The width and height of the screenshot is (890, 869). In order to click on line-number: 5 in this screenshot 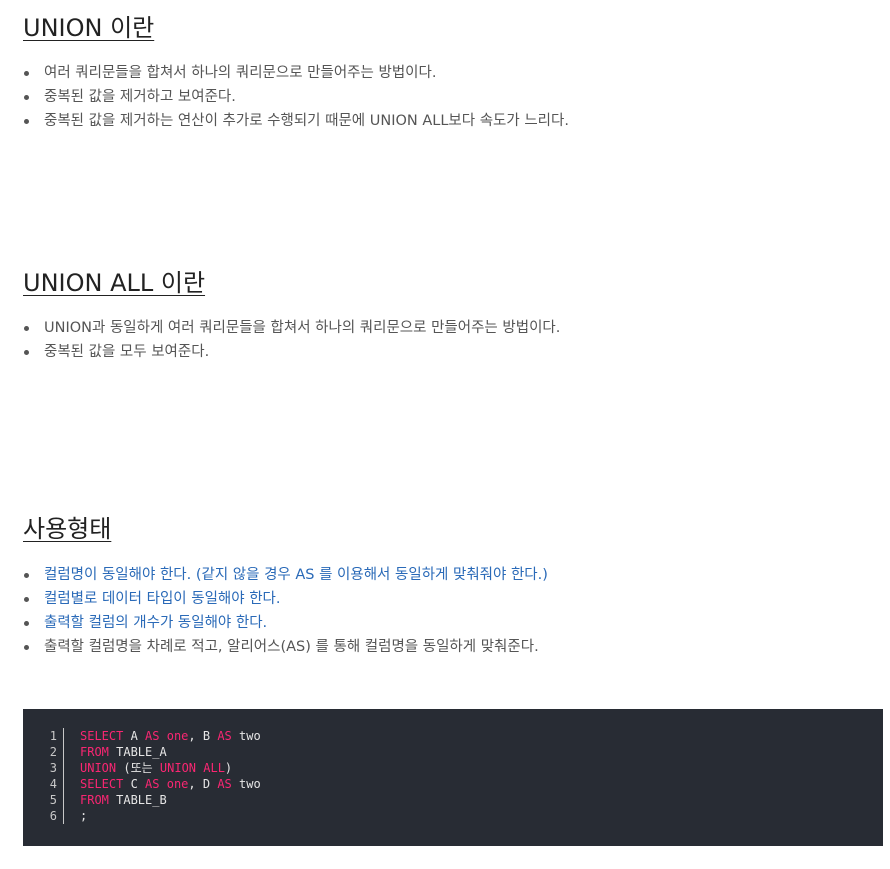, I will do `click(53, 800)`.